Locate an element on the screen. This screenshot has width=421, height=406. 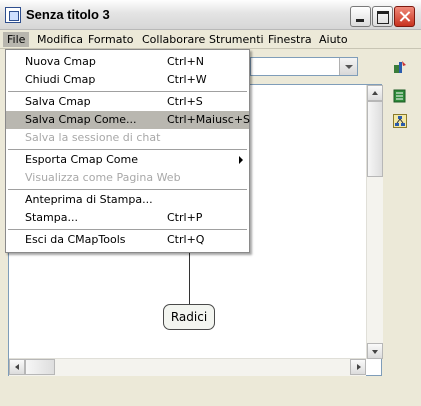
menu-item-salva-cmap-come: Salva Cmap Come... Ctrl+Maiusc+S is located at coordinates (128, 120).